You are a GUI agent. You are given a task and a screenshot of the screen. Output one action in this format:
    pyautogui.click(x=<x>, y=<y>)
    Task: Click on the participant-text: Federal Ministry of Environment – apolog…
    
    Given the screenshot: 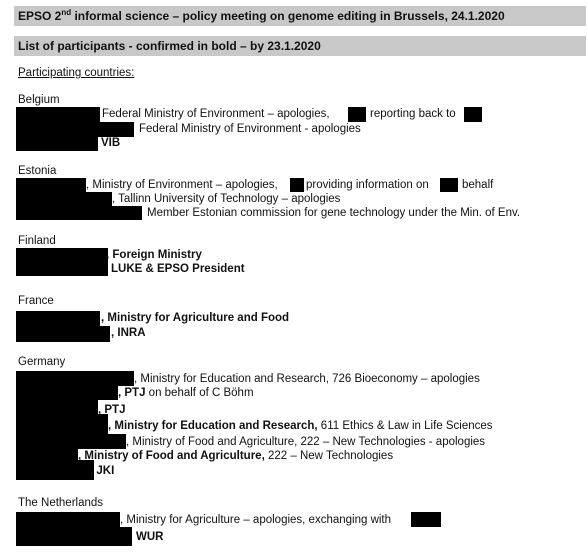 What is the action you would take?
    pyautogui.click(x=216, y=114)
    